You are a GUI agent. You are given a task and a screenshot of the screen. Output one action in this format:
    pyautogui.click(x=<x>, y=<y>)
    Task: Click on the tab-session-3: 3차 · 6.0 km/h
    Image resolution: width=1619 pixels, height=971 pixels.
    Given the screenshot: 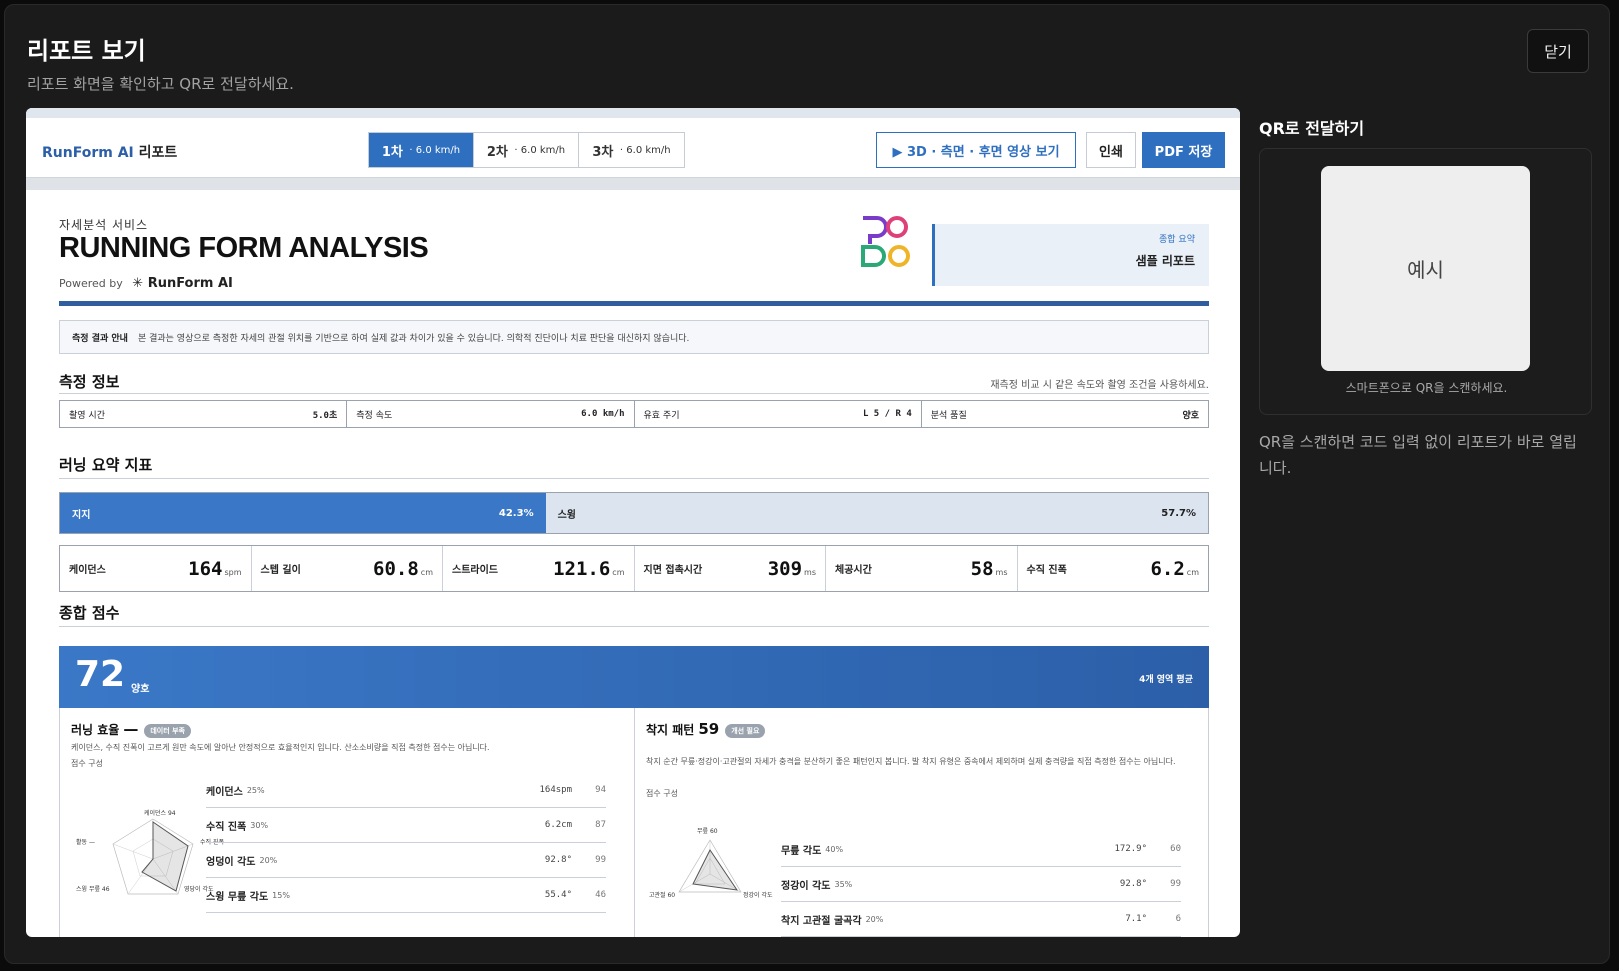 What is the action you would take?
    pyautogui.click(x=631, y=150)
    